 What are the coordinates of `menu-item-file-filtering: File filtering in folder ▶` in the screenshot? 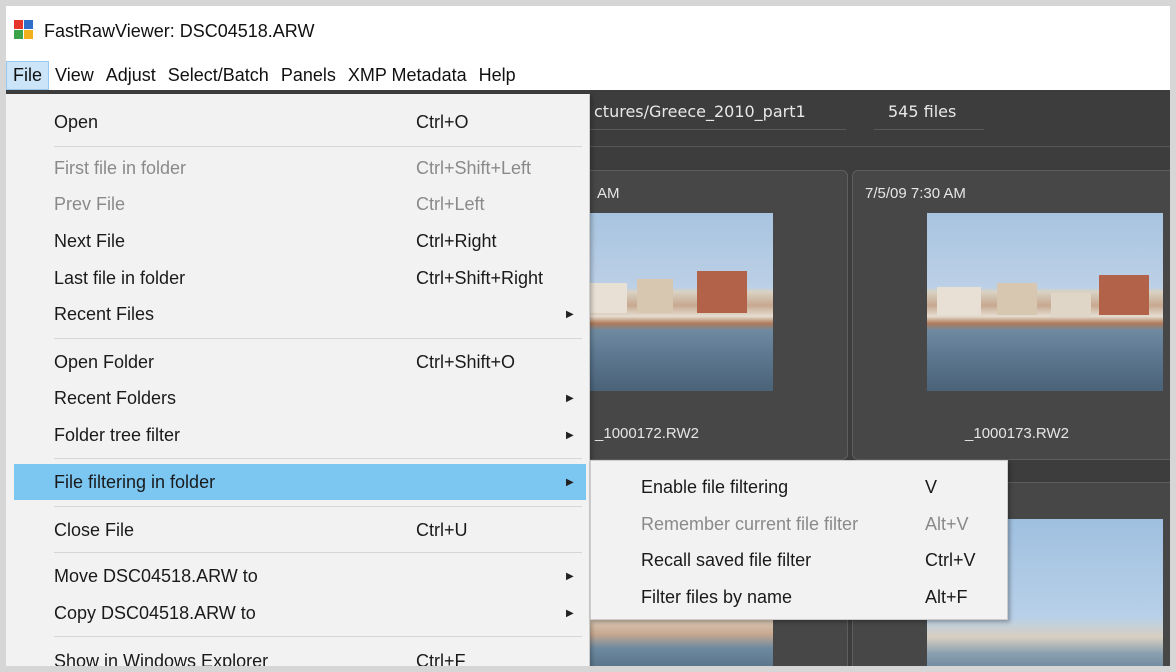 It's located at (300, 482).